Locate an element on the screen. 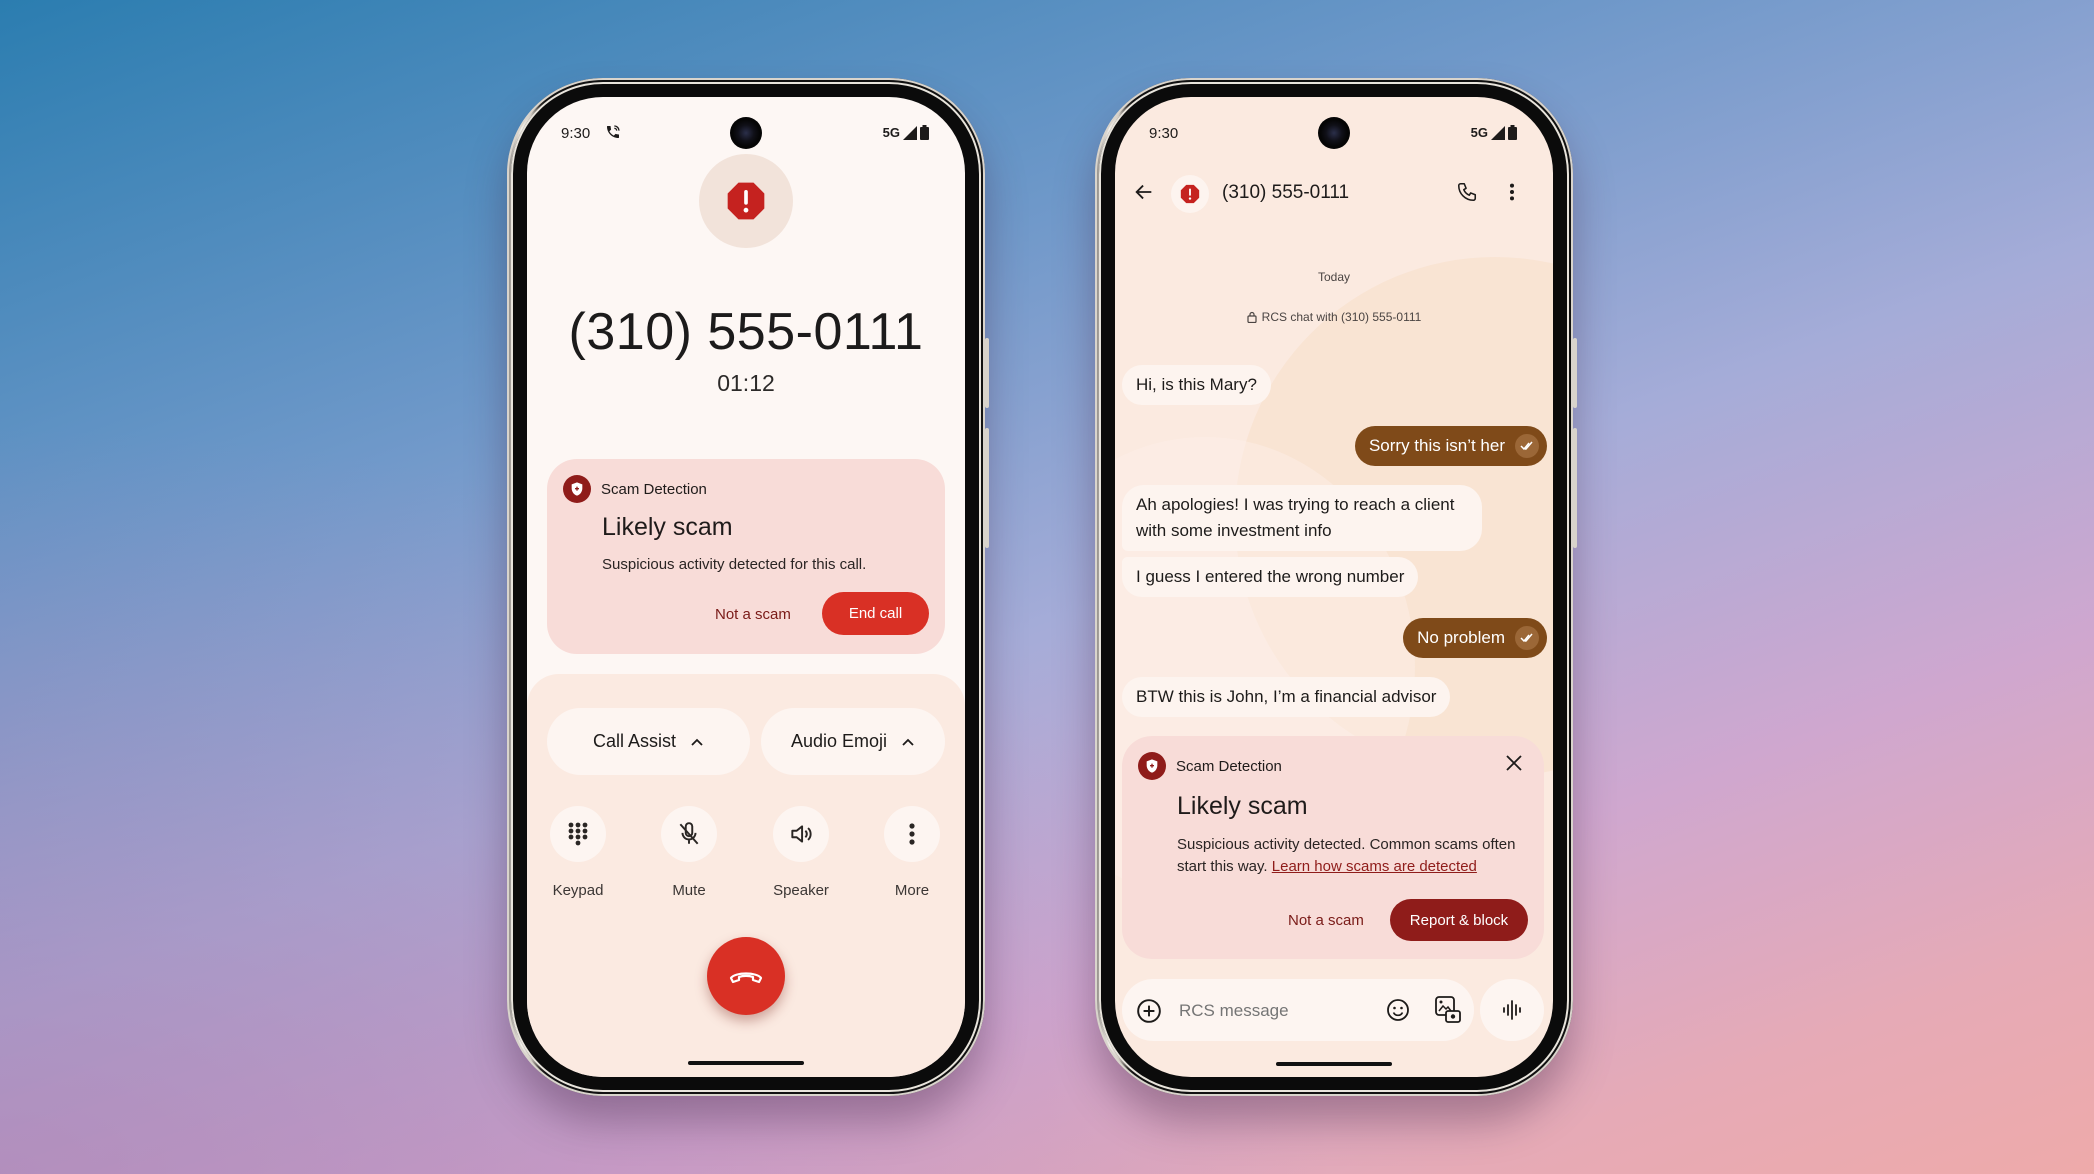  call-timer: 01:12 is located at coordinates (746, 383).